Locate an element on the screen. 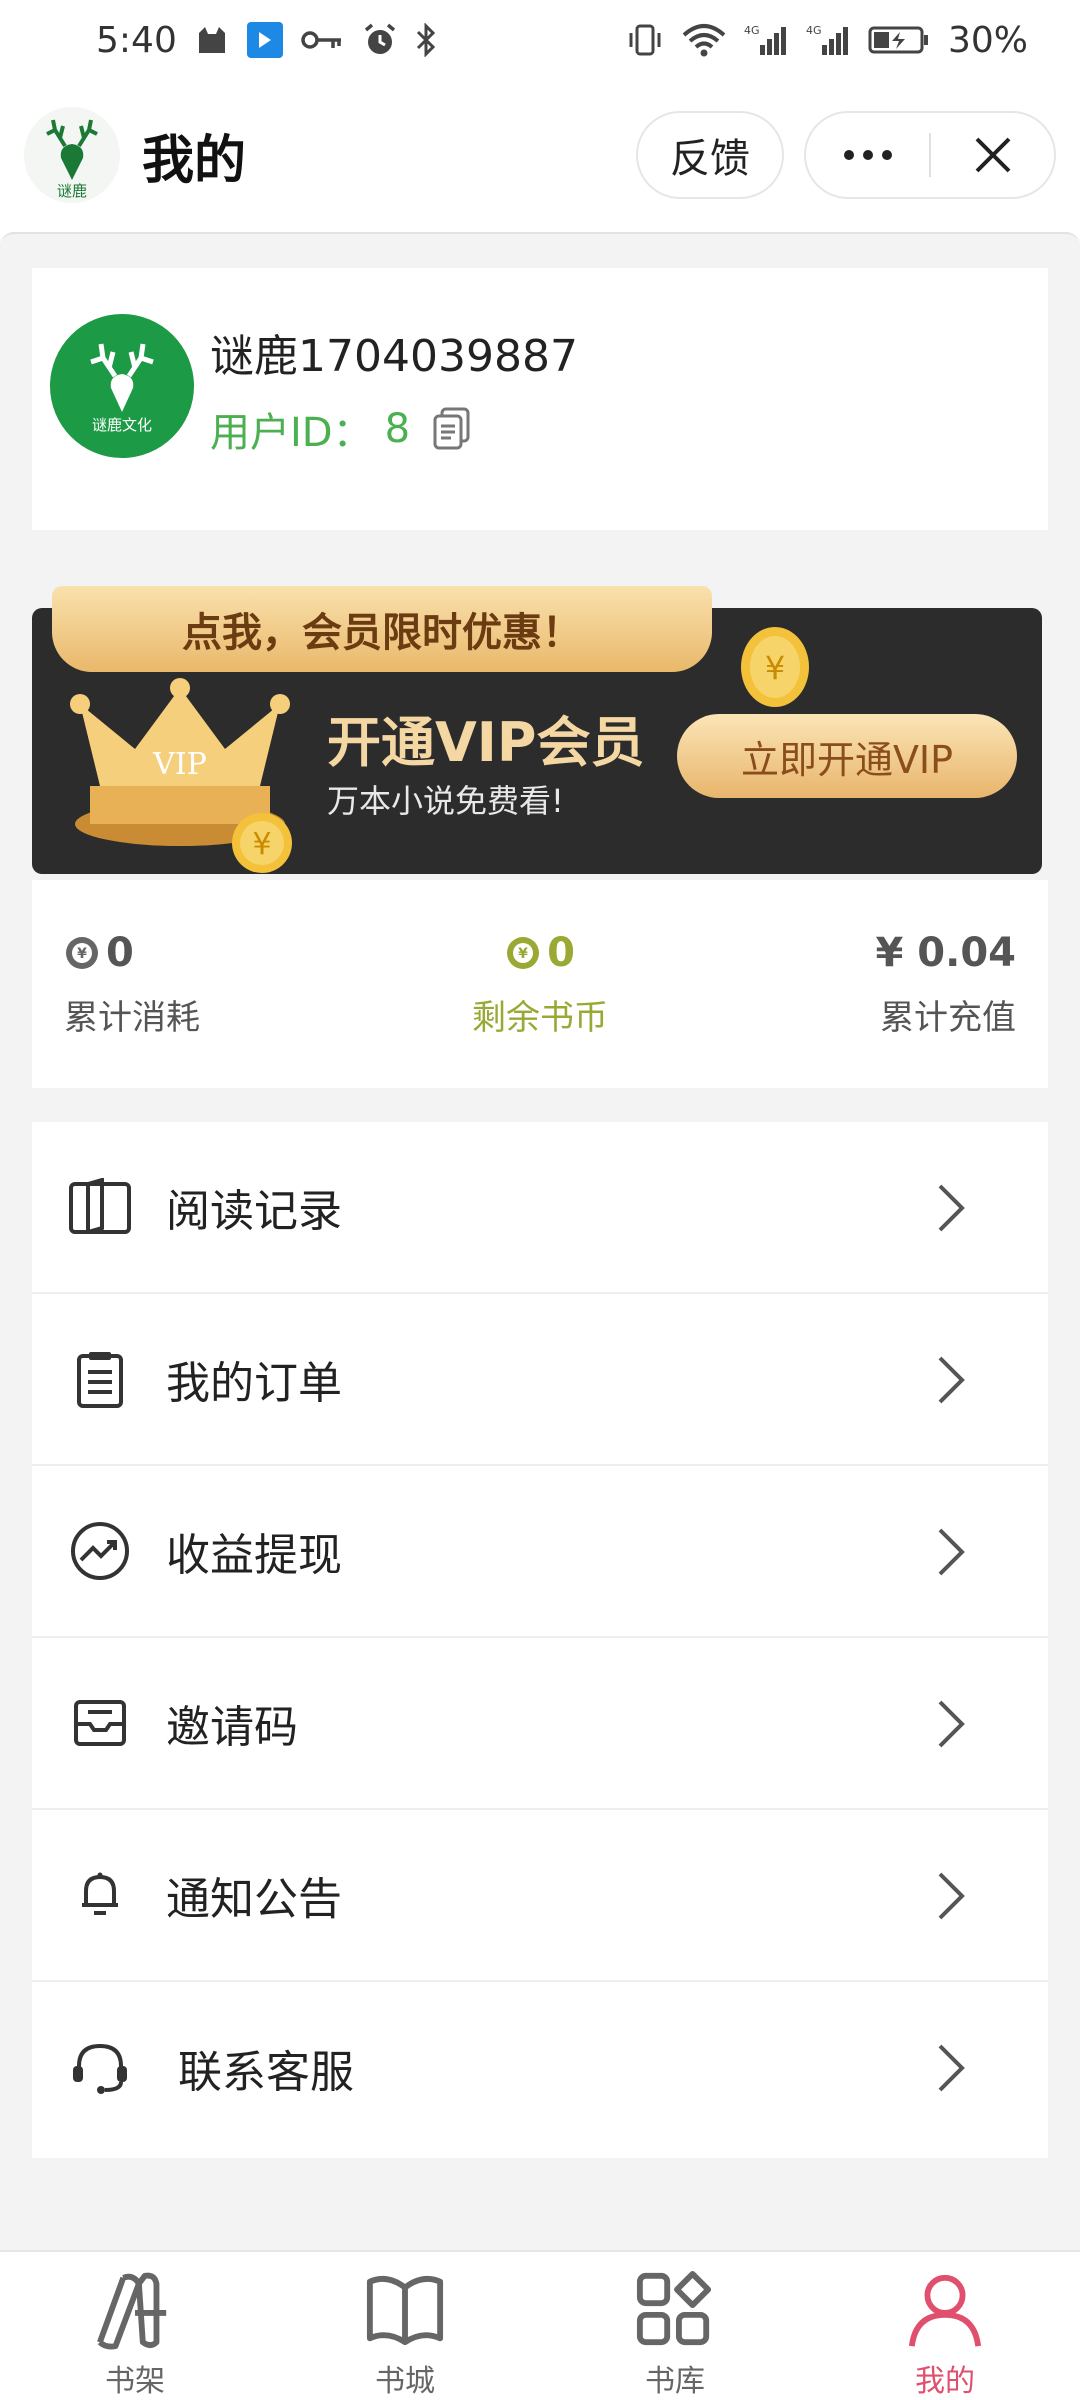  tab-library: 书库 is located at coordinates (675, 2326).